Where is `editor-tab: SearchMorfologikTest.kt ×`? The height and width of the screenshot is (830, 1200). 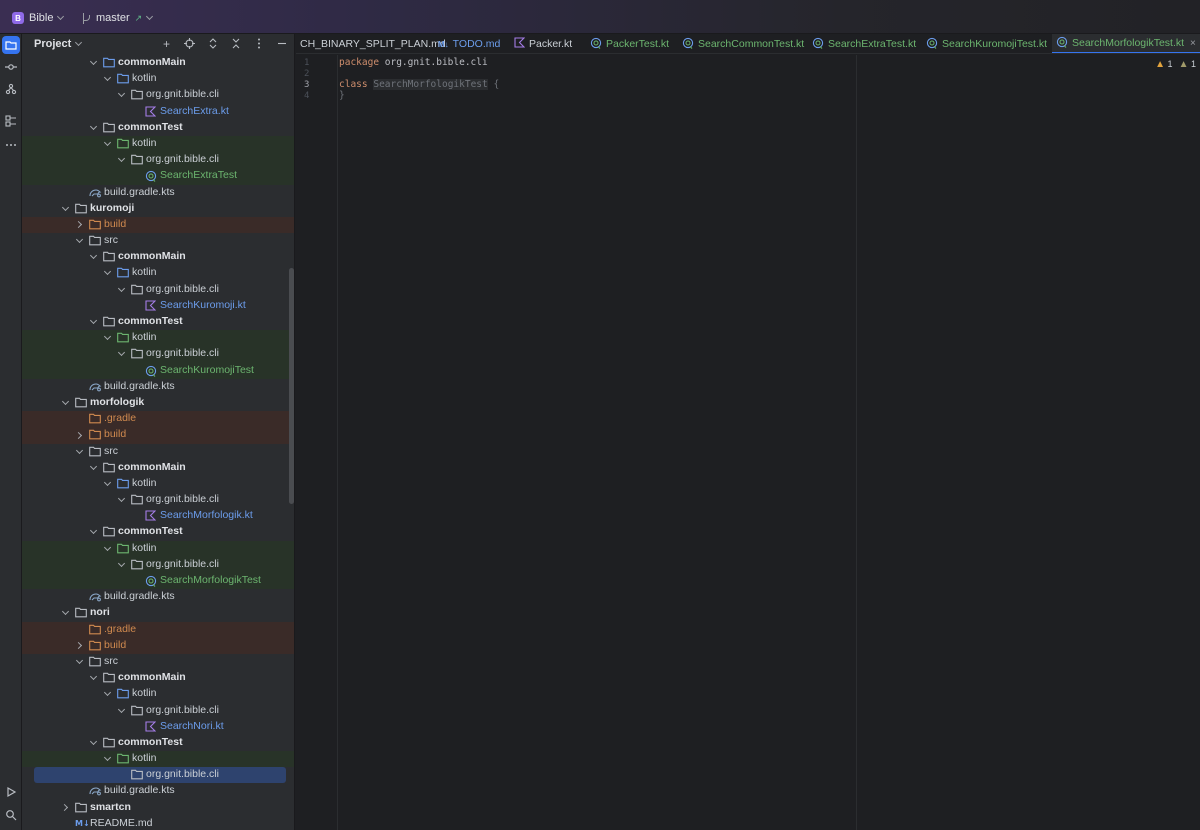
editor-tab: SearchMorfologikTest.kt × is located at coordinates (1126, 43).